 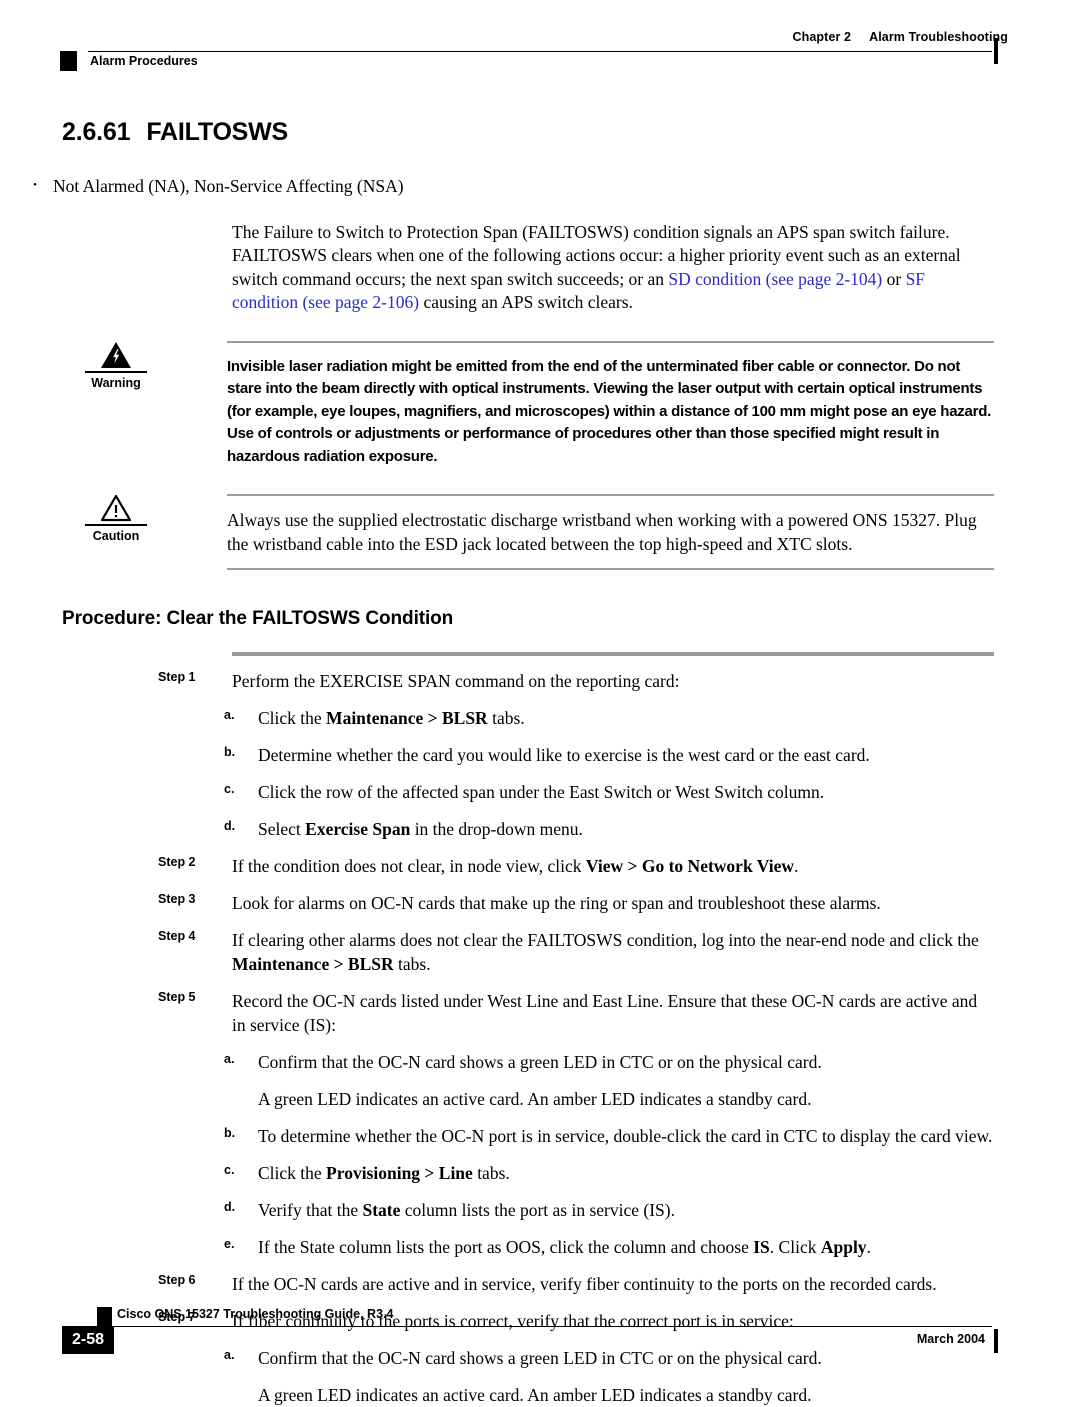 What do you see at coordinates (116, 356) in the screenshot?
I see `warning-triangle-lightning-icon` at bounding box center [116, 356].